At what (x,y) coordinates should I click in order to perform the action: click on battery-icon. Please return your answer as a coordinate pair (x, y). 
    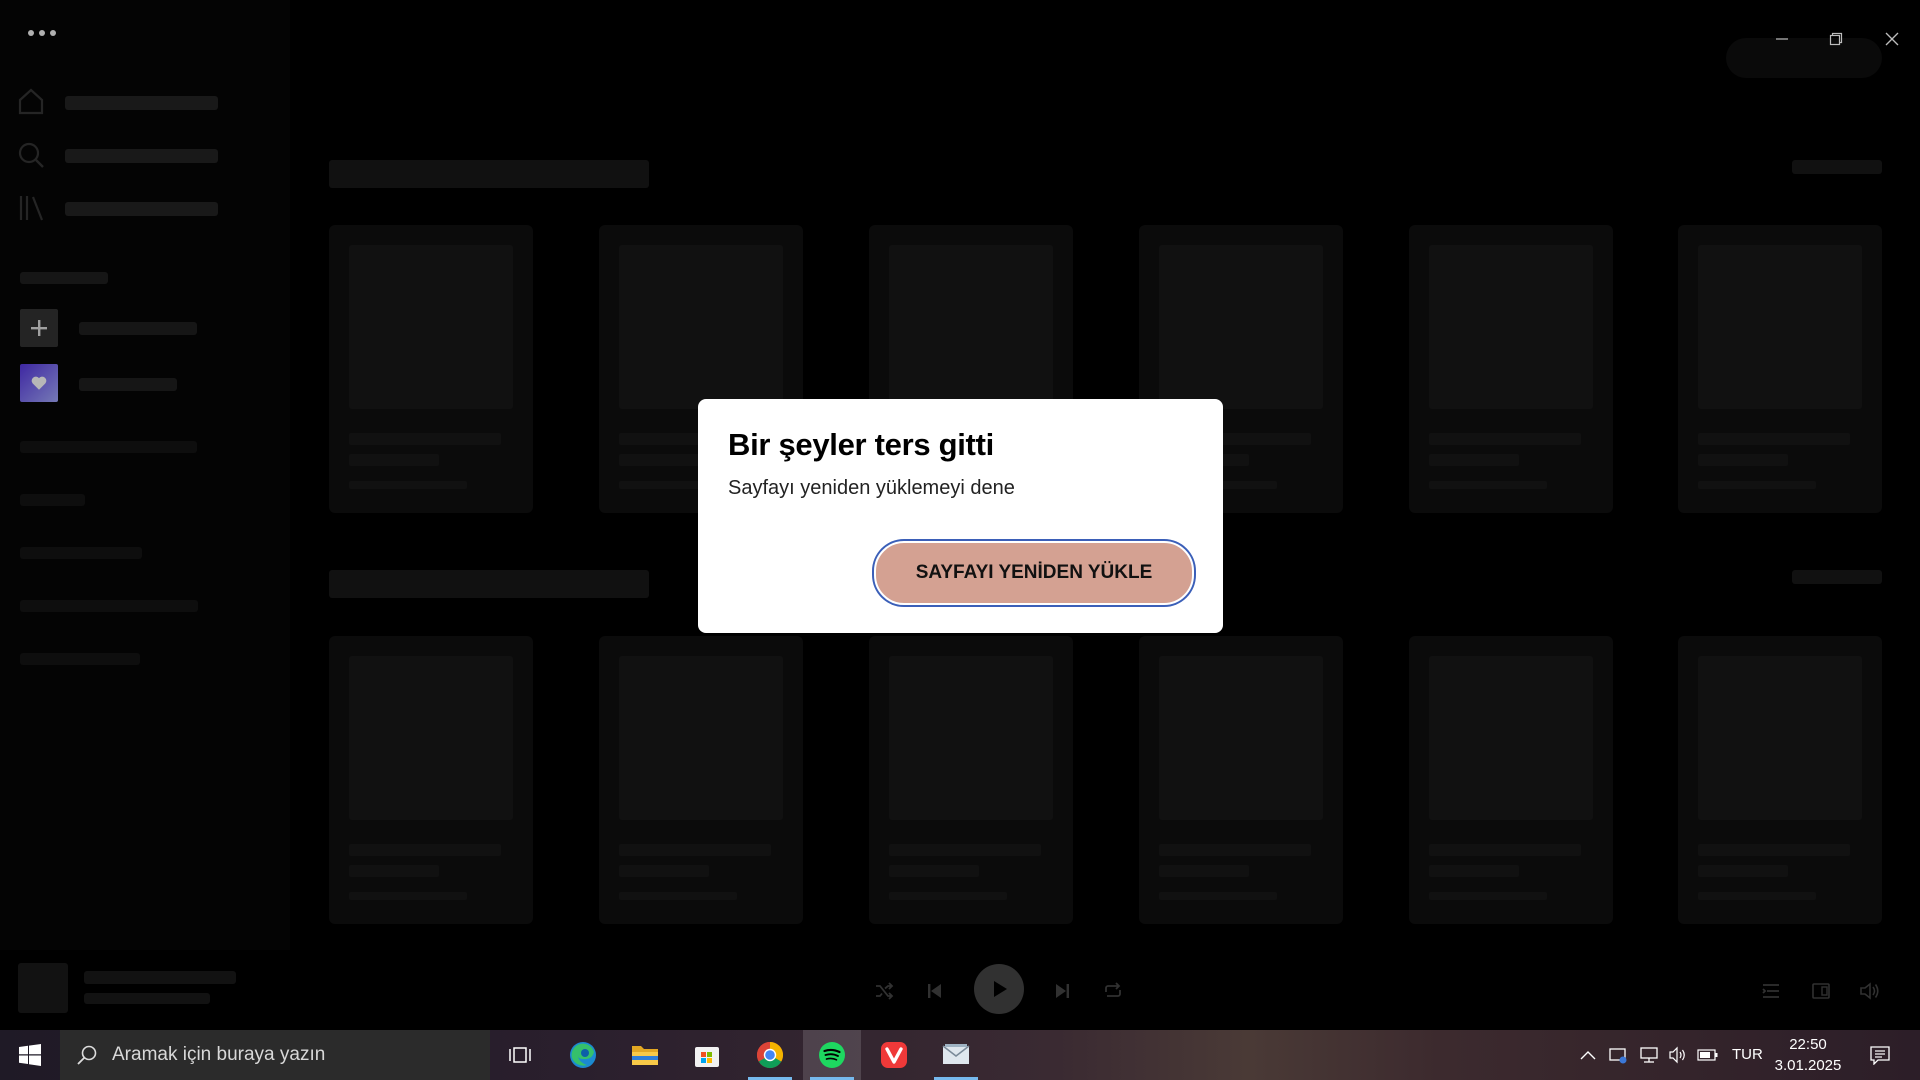
    Looking at the image, I should click on (1707, 1055).